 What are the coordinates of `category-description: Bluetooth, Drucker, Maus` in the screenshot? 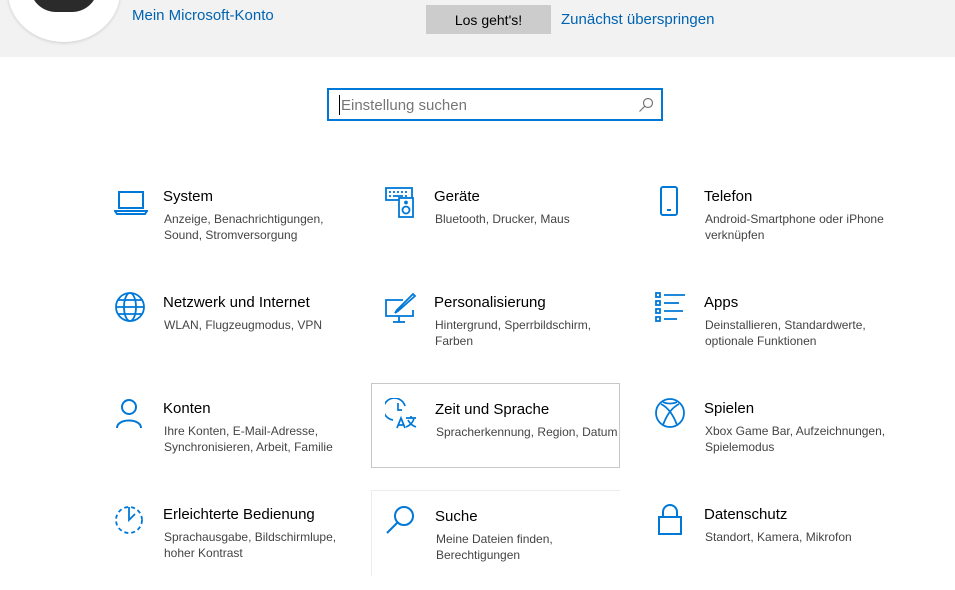 It's located at (502, 219).